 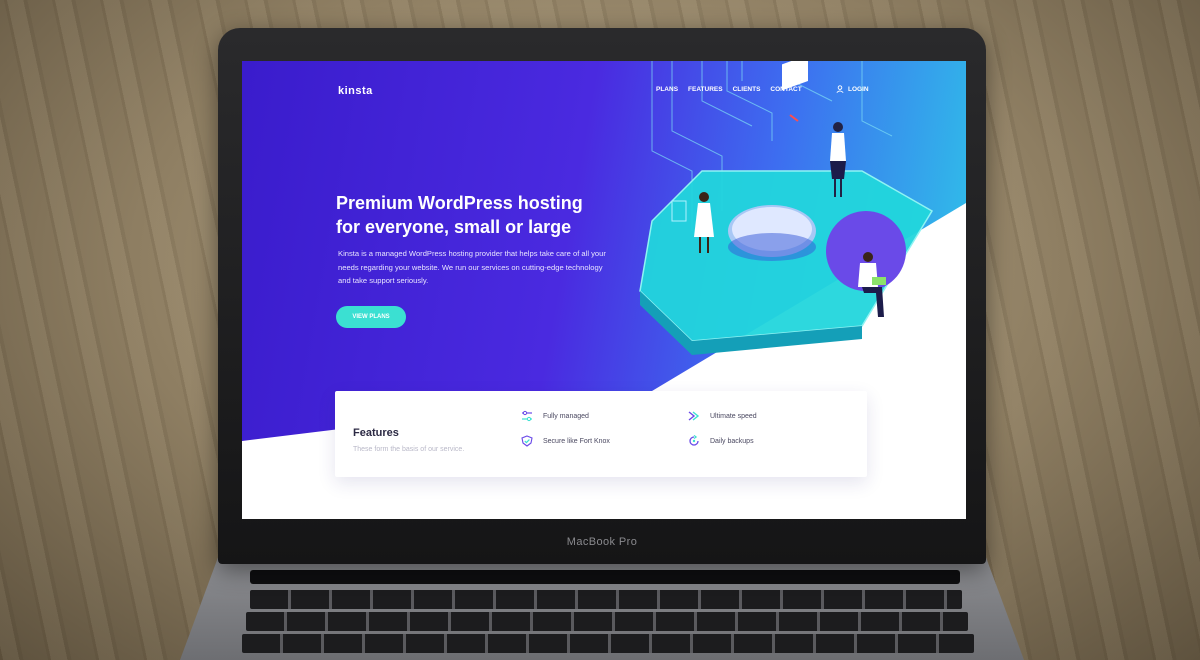 What do you see at coordinates (858, 89) in the screenshot?
I see `login-label: LOGIN` at bounding box center [858, 89].